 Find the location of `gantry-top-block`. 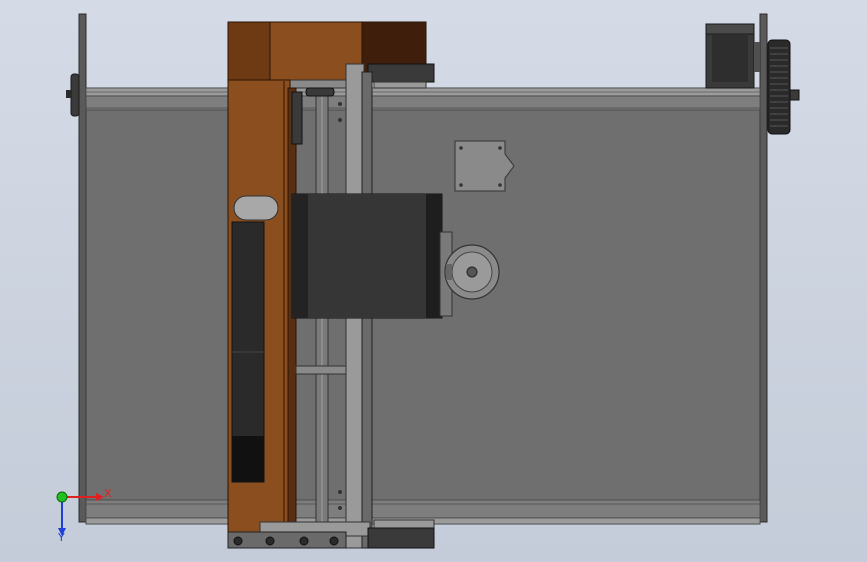

gantry-top-block is located at coordinates (331, 55).